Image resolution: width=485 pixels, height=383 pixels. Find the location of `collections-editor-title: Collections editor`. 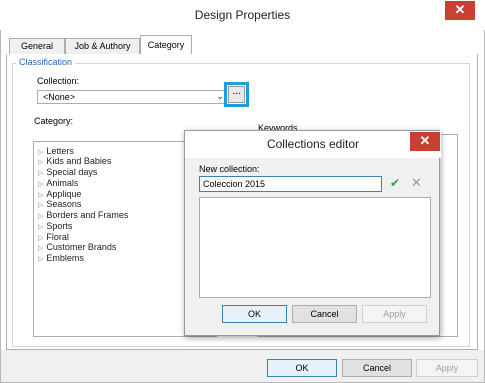

collections-editor-title: Collections editor is located at coordinates (313, 144).